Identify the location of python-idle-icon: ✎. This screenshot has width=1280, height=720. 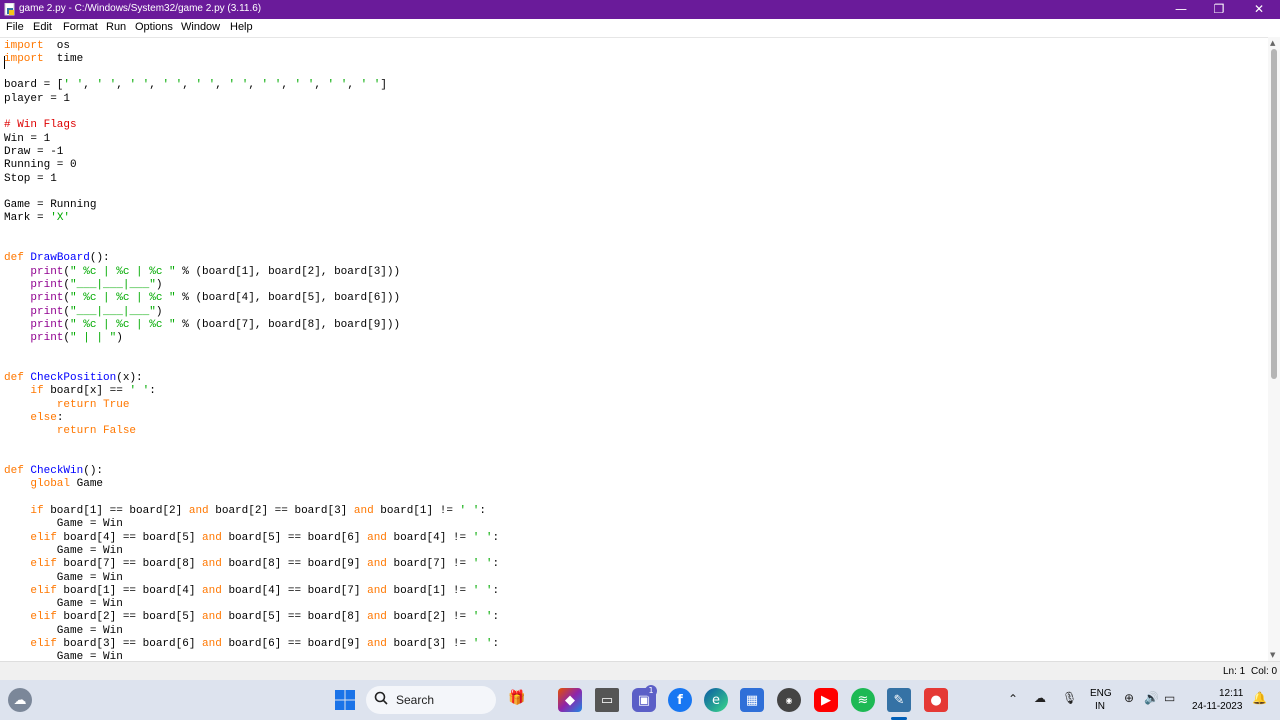
(899, 700).